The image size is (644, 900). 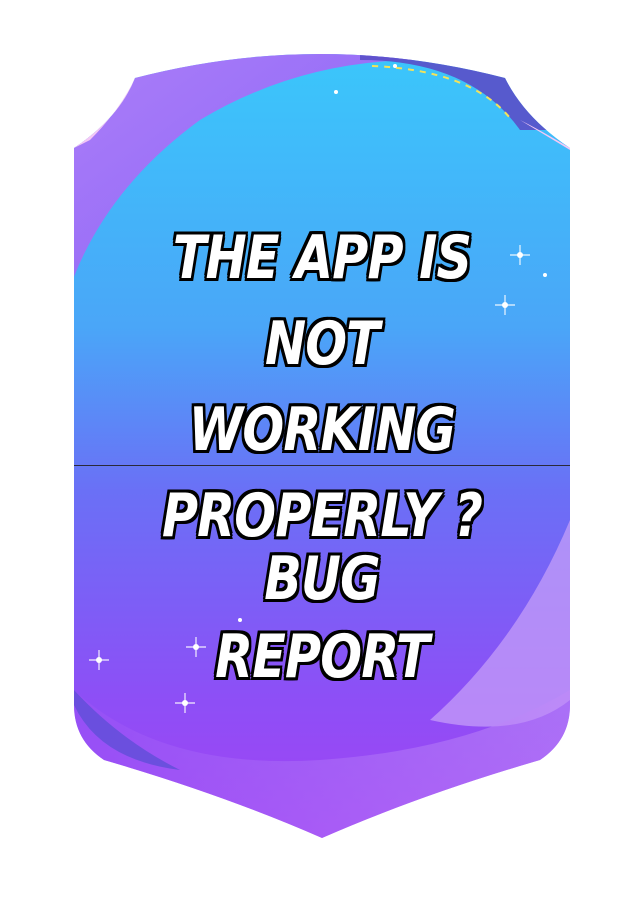 What do you see at coordinates (322, 618) in the screenshot?
I see `bug-report-label: BUG REPORT` at bounding box center [322, 618].